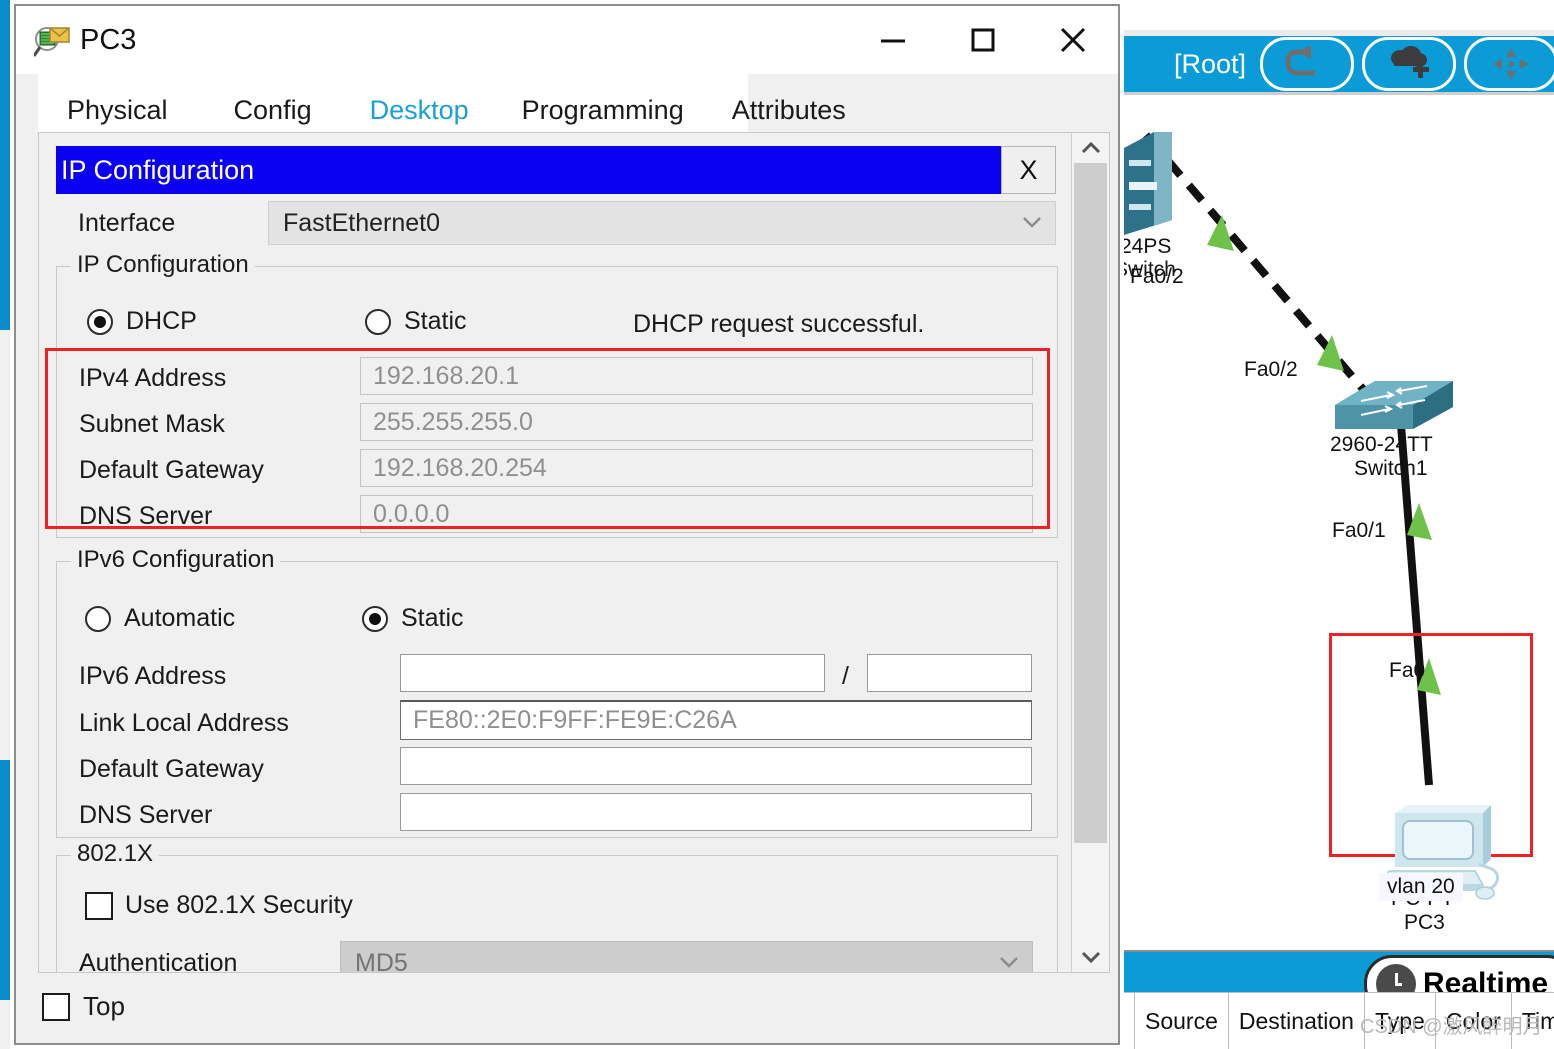 Image resolution: width=1554 pixels, height=1049 pixels. What do you see at coordinates (662, 223) in the screenshot?
I see `interface-select: FastEthernet0` at bounding box center [662, 223].